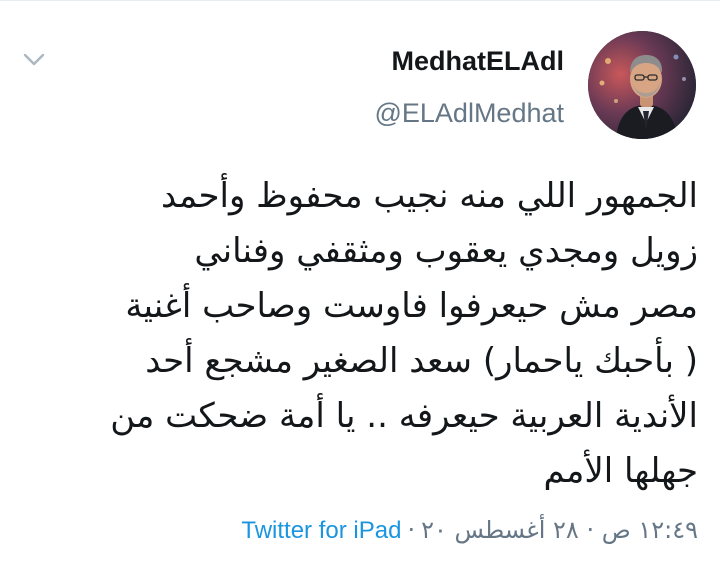  I want to click on tweet-text-line: زويل ومجدي يعقوب ومثقفي وفناني, so click(446, 251).